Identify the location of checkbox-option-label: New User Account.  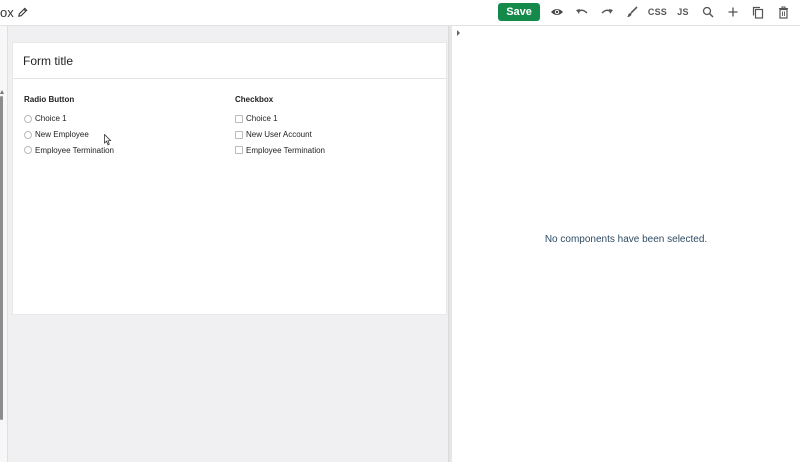
(279, 135).